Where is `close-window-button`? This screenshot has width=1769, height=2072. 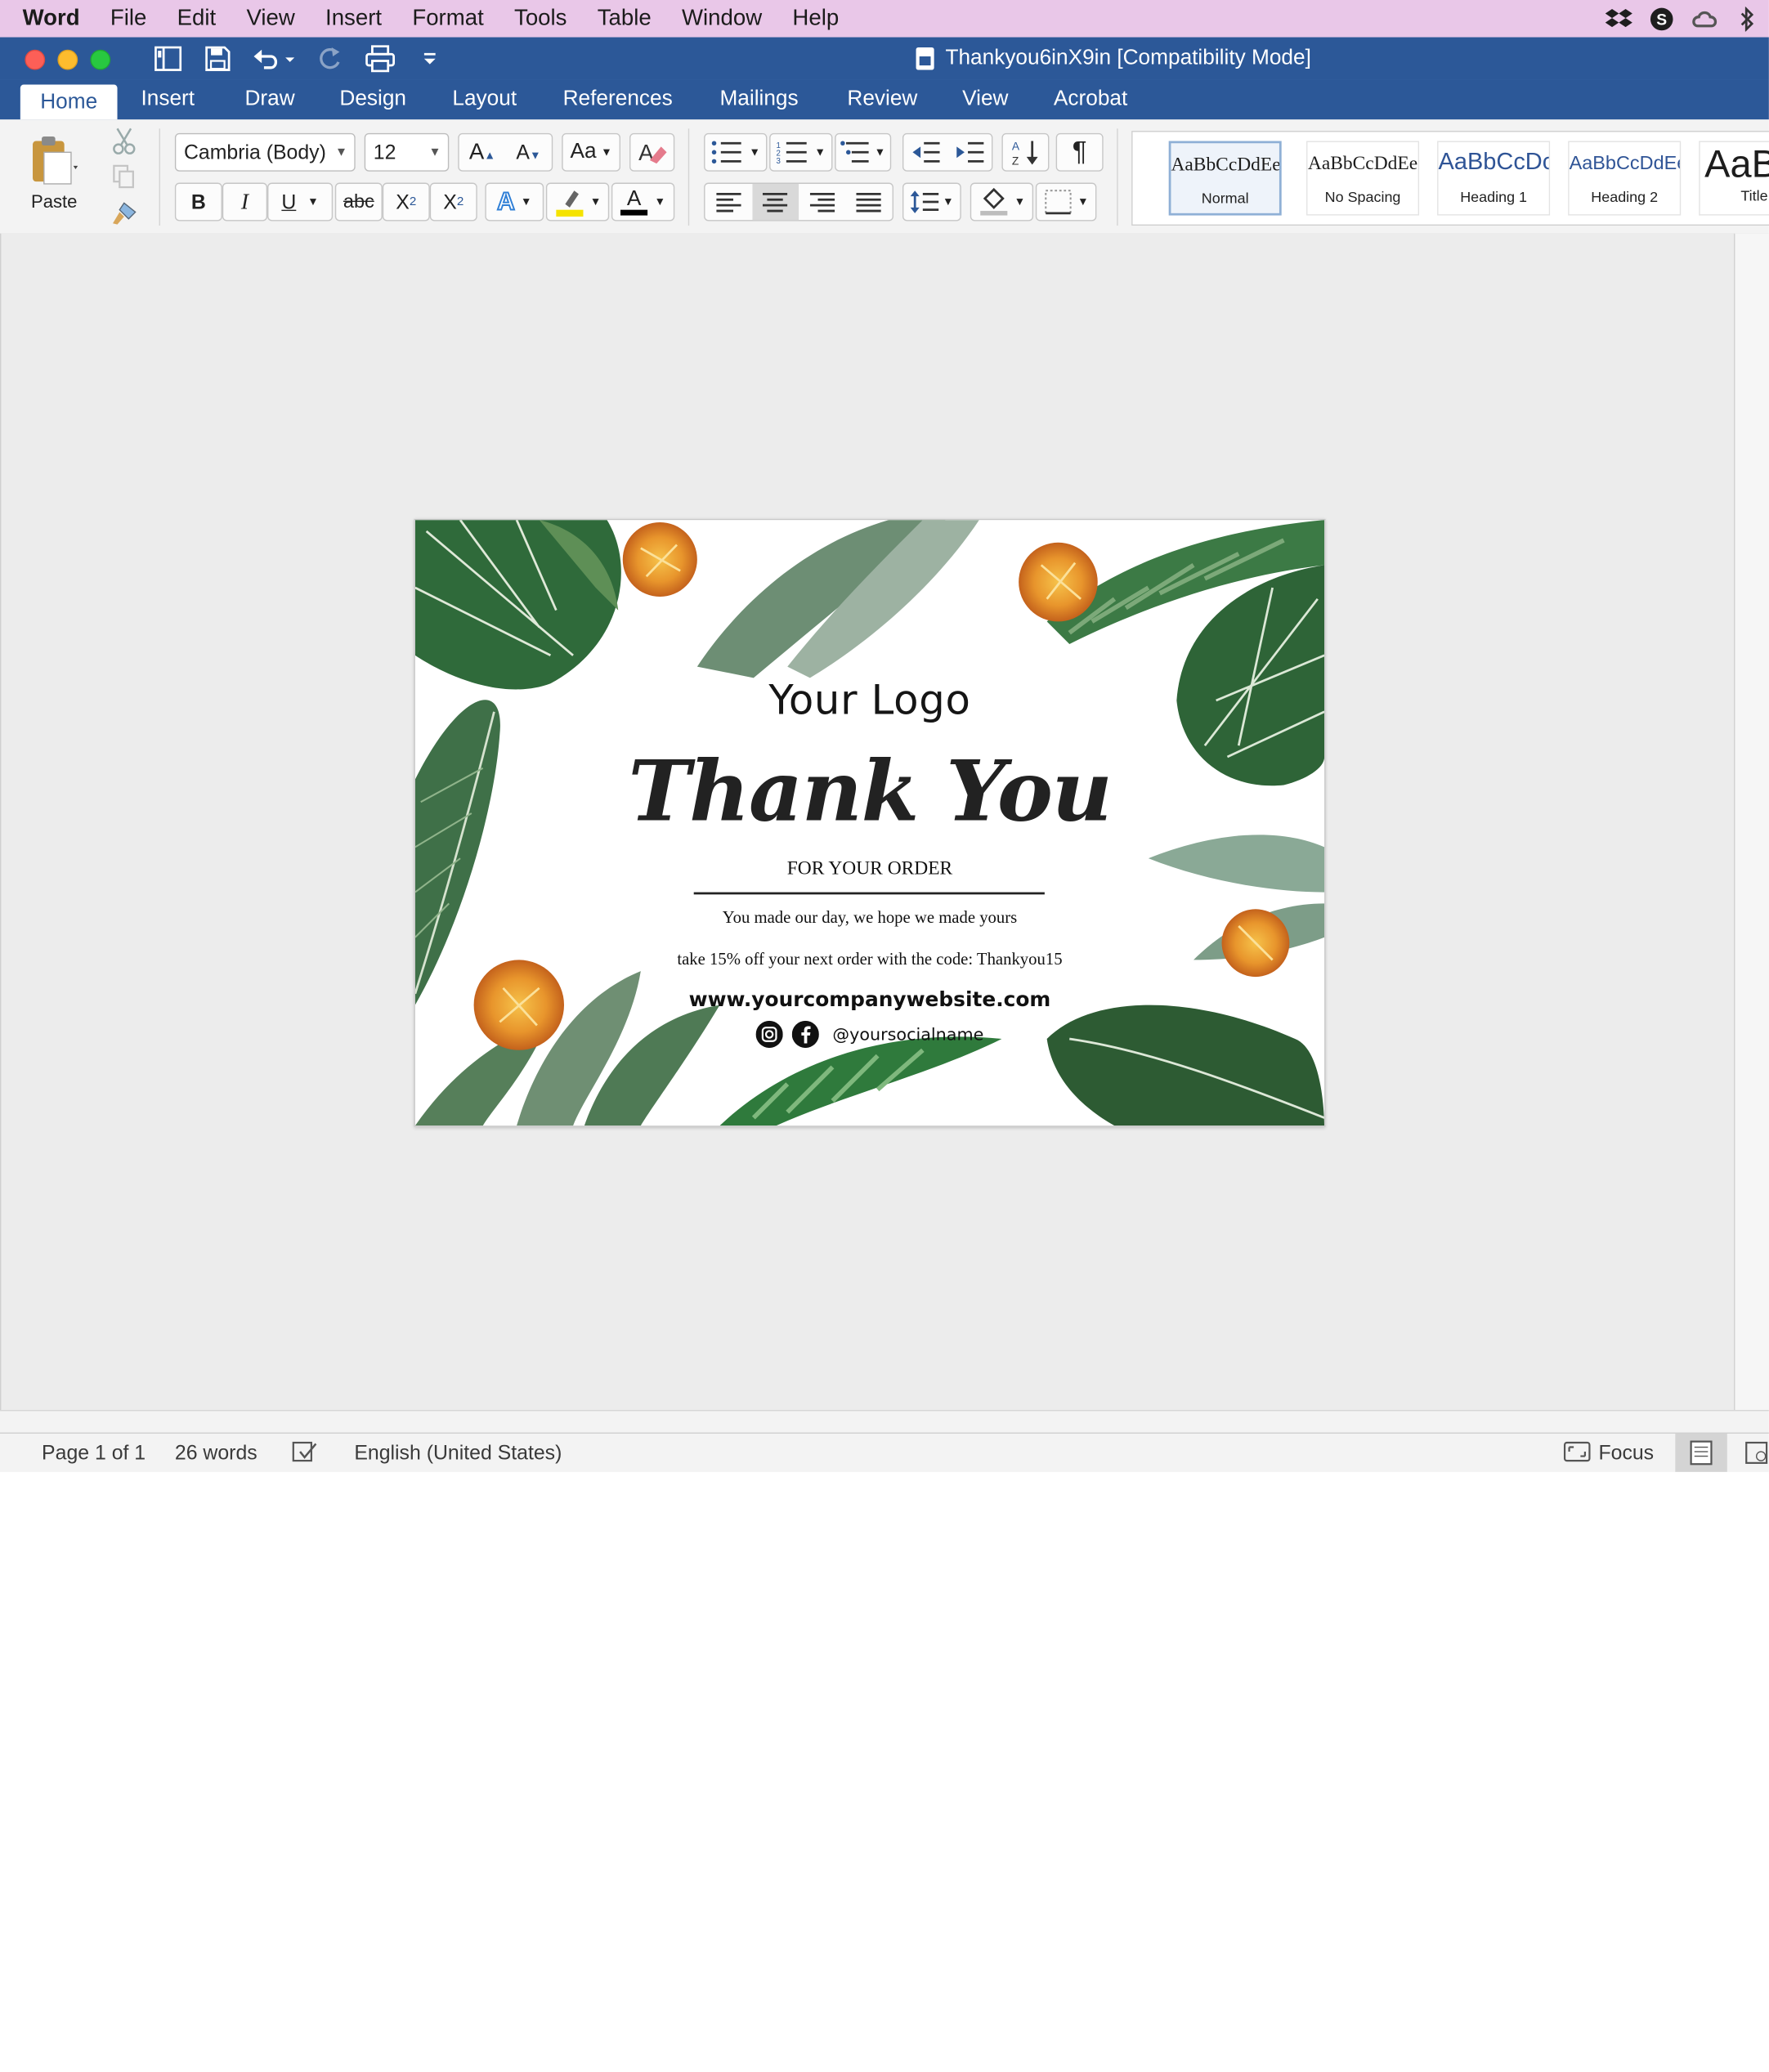 close-window-button is located at coordinates (35, 59).